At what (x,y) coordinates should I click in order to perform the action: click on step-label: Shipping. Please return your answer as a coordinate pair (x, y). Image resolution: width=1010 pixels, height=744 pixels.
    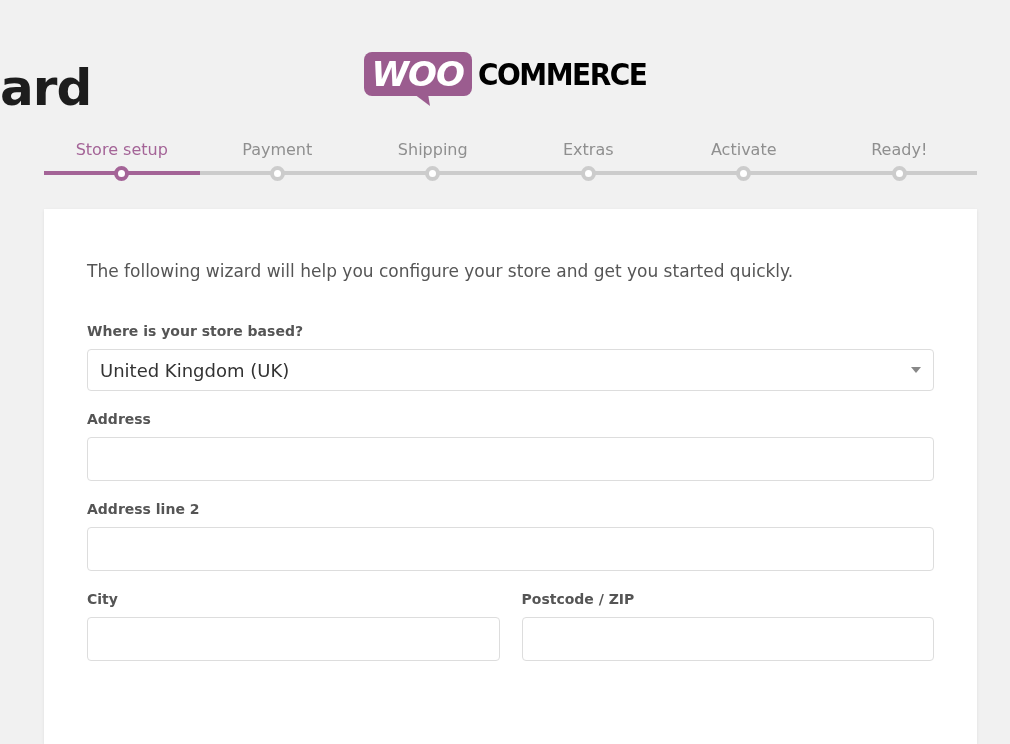
    Looking at the image, I should click on (432, 149).